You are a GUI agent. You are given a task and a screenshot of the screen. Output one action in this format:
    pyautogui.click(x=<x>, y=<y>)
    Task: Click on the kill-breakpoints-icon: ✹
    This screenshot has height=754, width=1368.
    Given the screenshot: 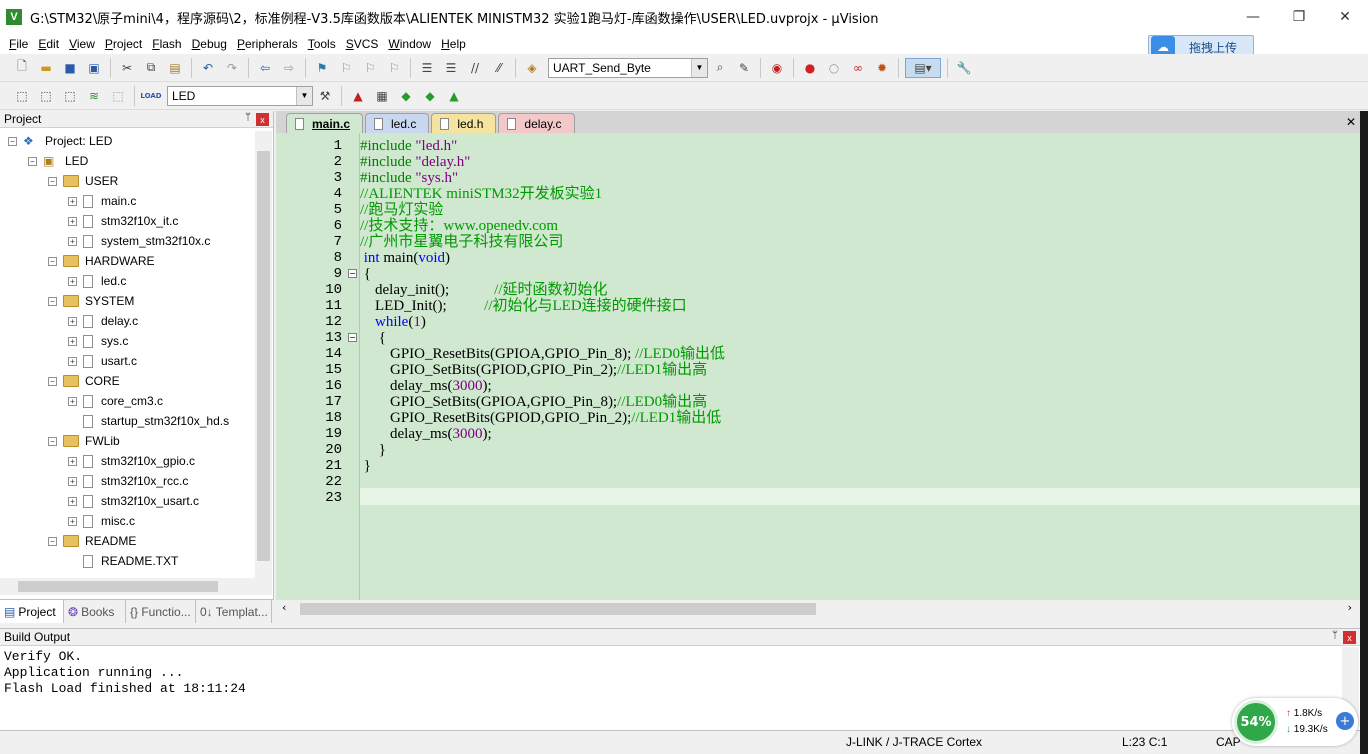 What is the action you would take?
    pyautogui.click(x=882, y=68)
    